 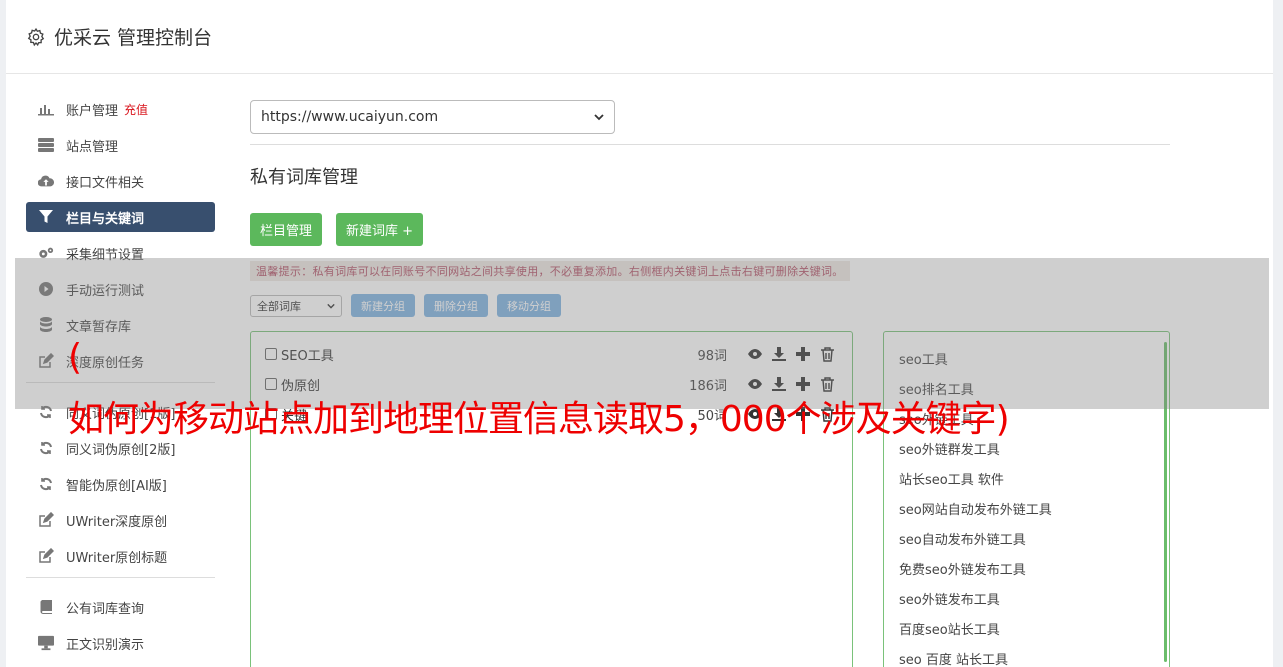 What do you see at coordinates (117, 558) in the screenshot?
I see `sidebar-item-label: UWriter原创标题` at bounding box center [117, 558].